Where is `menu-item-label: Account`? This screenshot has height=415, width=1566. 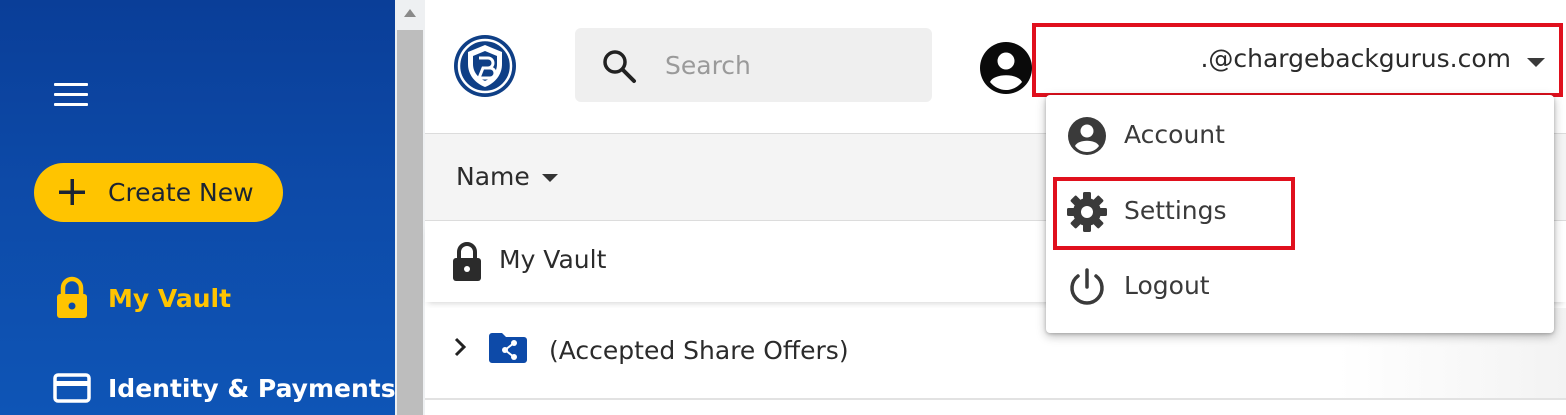 menu-item-label: Account is located at coordinates (1174, 134).